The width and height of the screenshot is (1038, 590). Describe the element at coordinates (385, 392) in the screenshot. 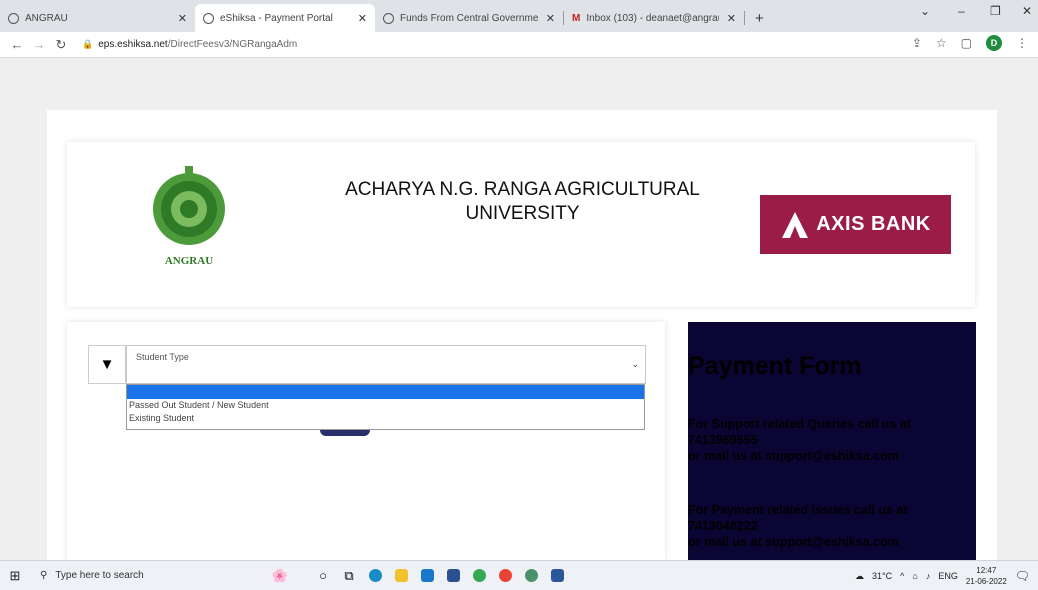

I see `dropdown-option` at that location.